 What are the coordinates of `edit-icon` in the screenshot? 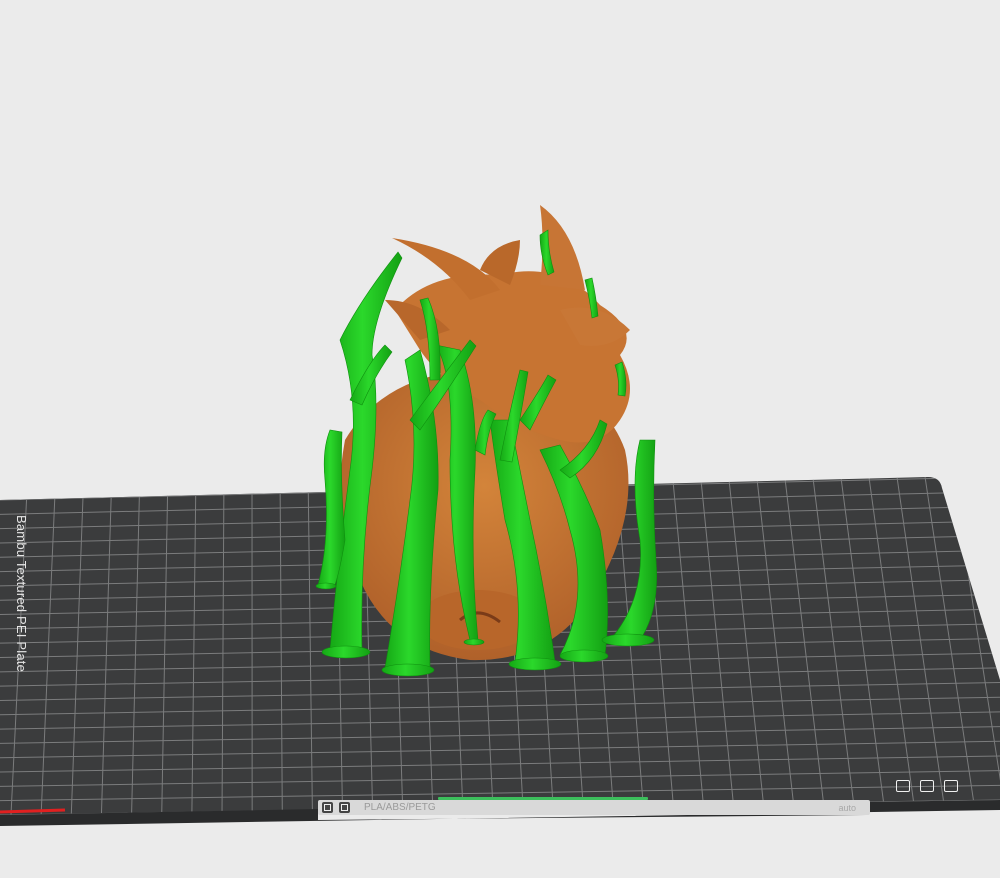 It's located at (951, 786).